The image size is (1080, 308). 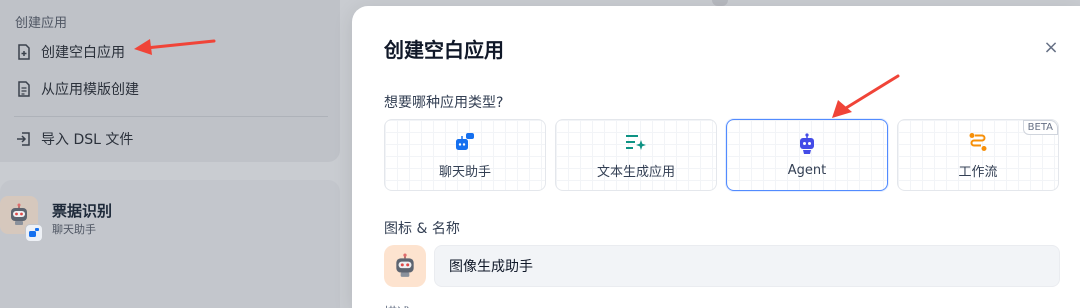 I want to click on type-card-text-generator: 文本生成应用, so click(x=636, y=155).